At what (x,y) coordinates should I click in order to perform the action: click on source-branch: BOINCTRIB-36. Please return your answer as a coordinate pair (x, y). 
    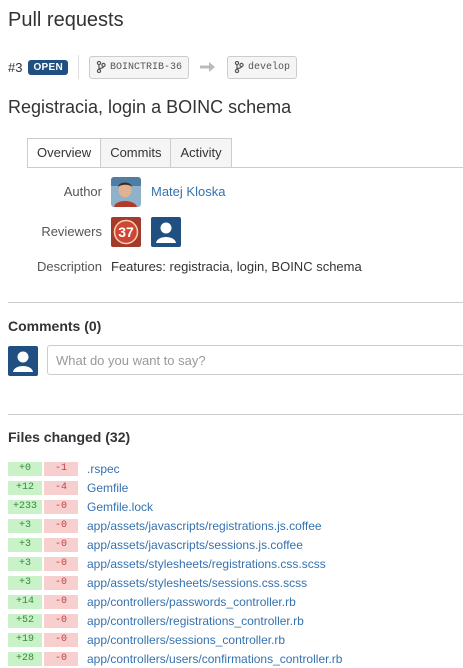
    Looking at the image, I should click on (139, 67).